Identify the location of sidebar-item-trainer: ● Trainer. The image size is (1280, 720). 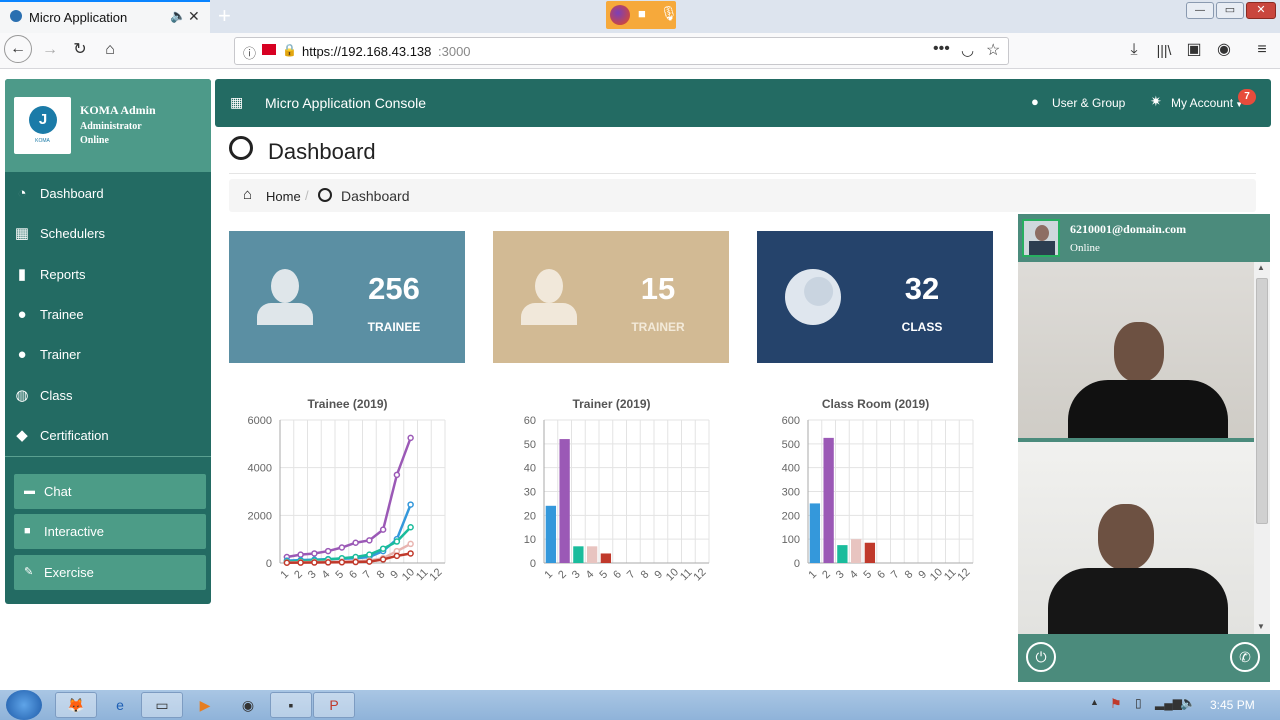
(108, 355).